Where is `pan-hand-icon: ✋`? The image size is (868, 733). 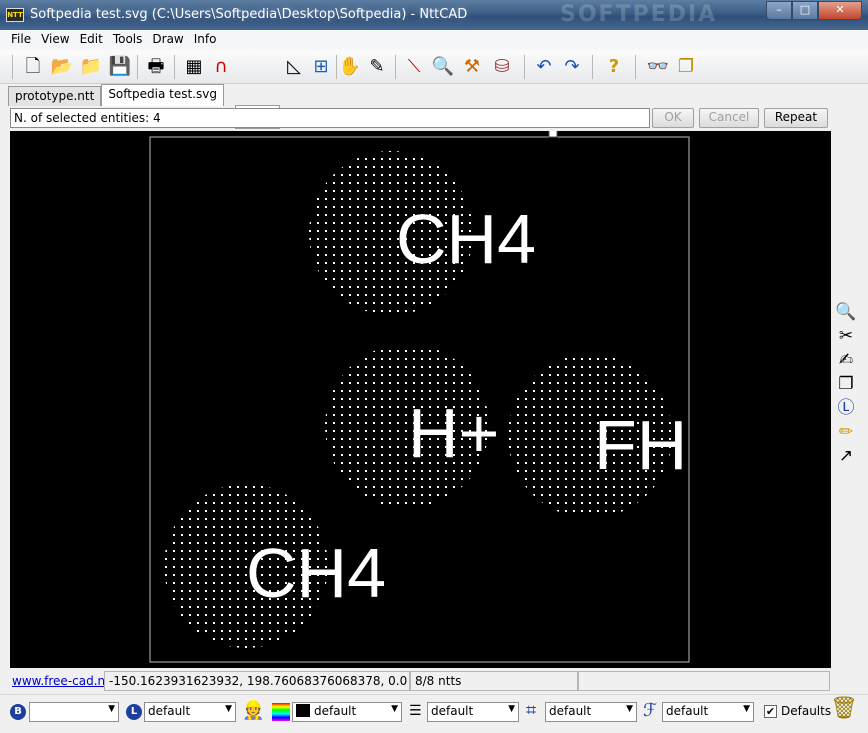 pan-hand-icon: ✋ is located at coordinates (350, 66).